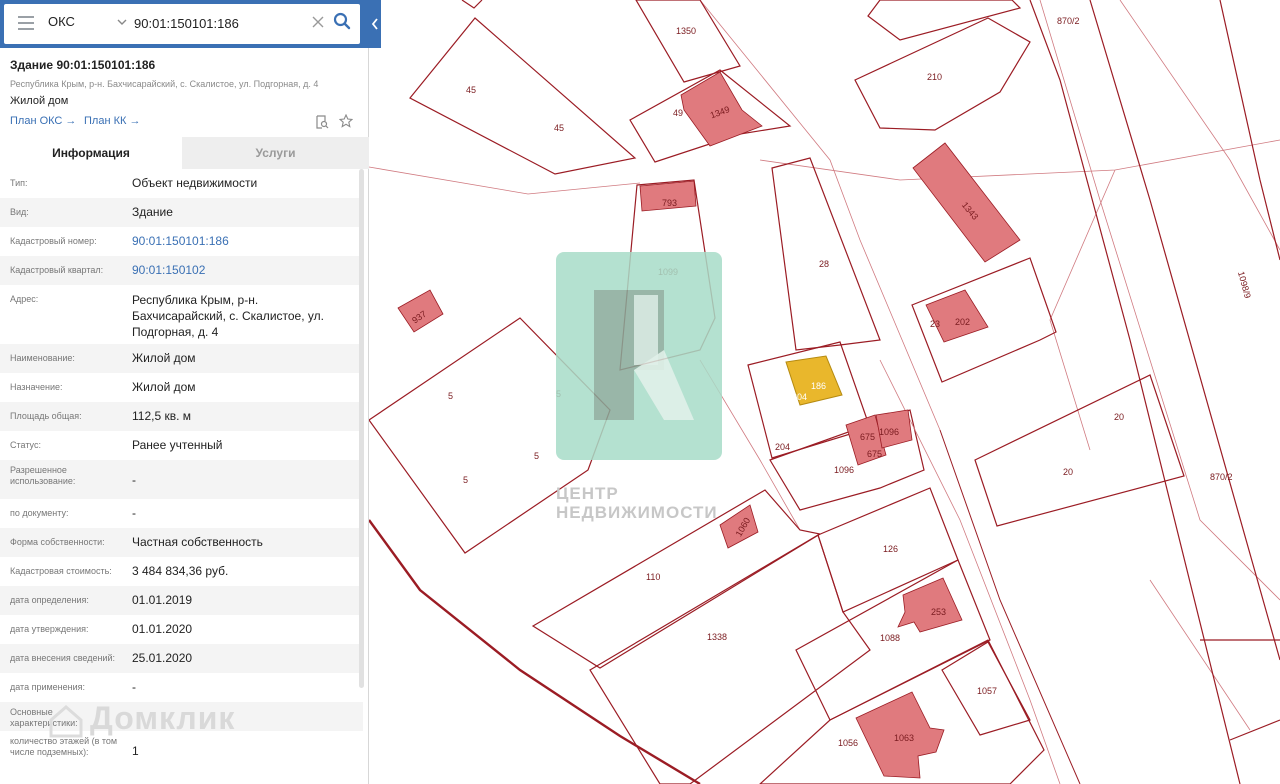  Describe the element at coordinates (181, 658) in the screenshot. I see `info-row: дата внесения сведений: 25.01.2020` at that location.